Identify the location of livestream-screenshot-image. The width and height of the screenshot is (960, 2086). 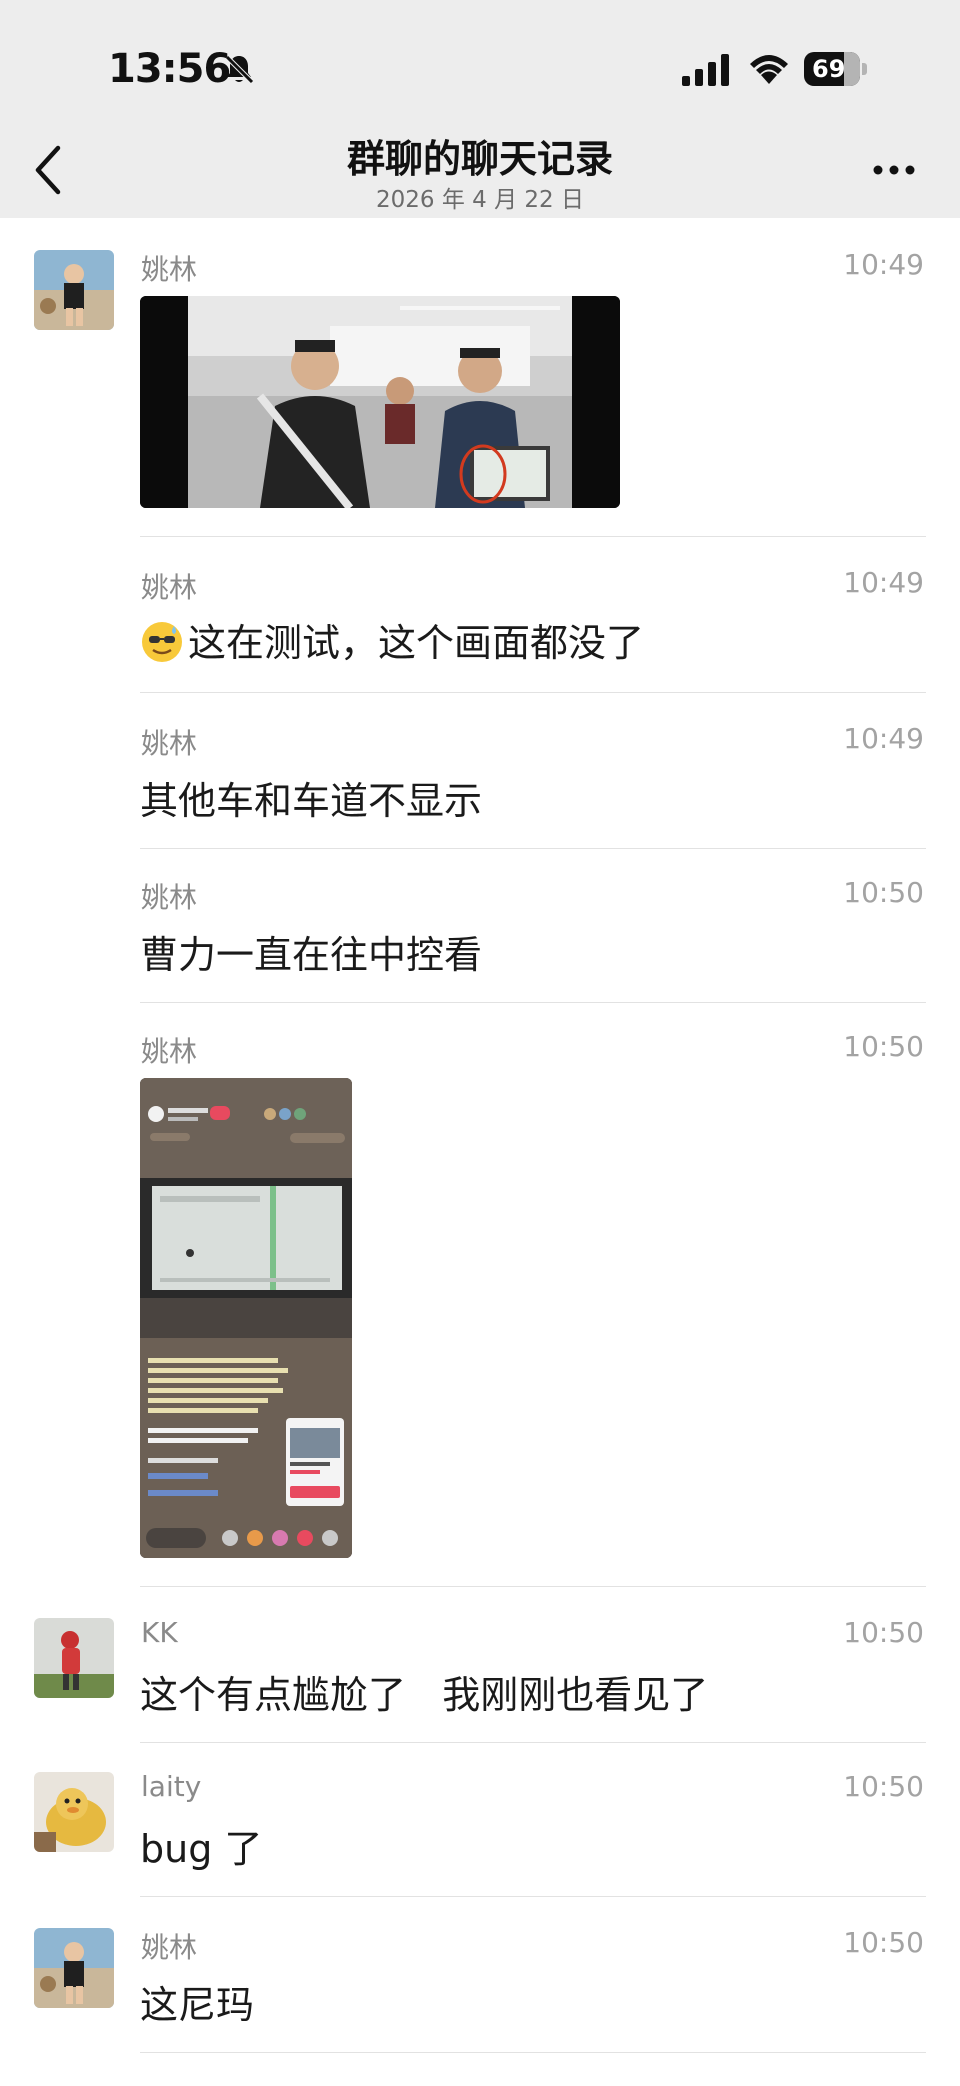
(246, 1318).